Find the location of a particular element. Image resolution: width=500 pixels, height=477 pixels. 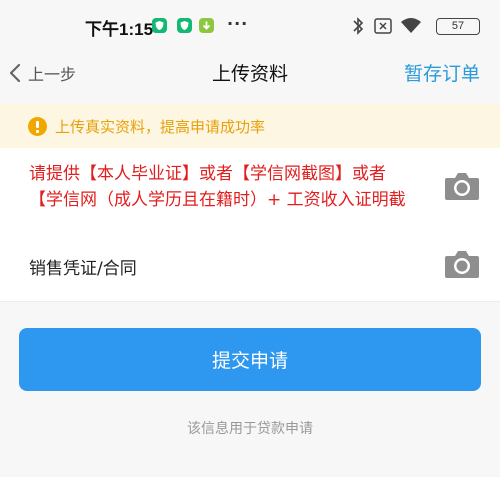

warning-icon is located at coordinates (37, 126).